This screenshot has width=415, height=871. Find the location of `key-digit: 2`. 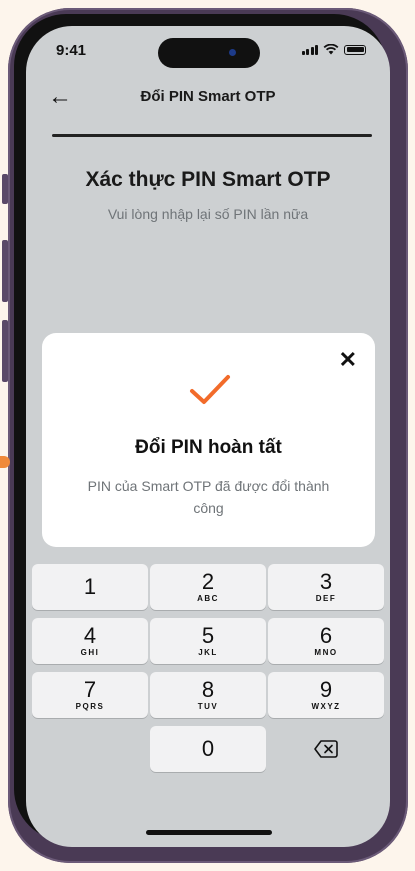

key-digit: 2 is located at coordinates (208, 581).